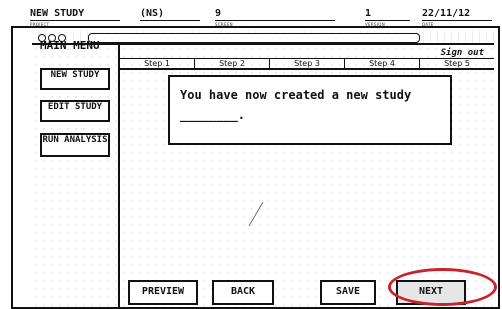 This screenshot has height=309, width=502. Describe the element at coordinates (382, 63) in the screenshot. I see `tab-step-4: Step 4` at that location.